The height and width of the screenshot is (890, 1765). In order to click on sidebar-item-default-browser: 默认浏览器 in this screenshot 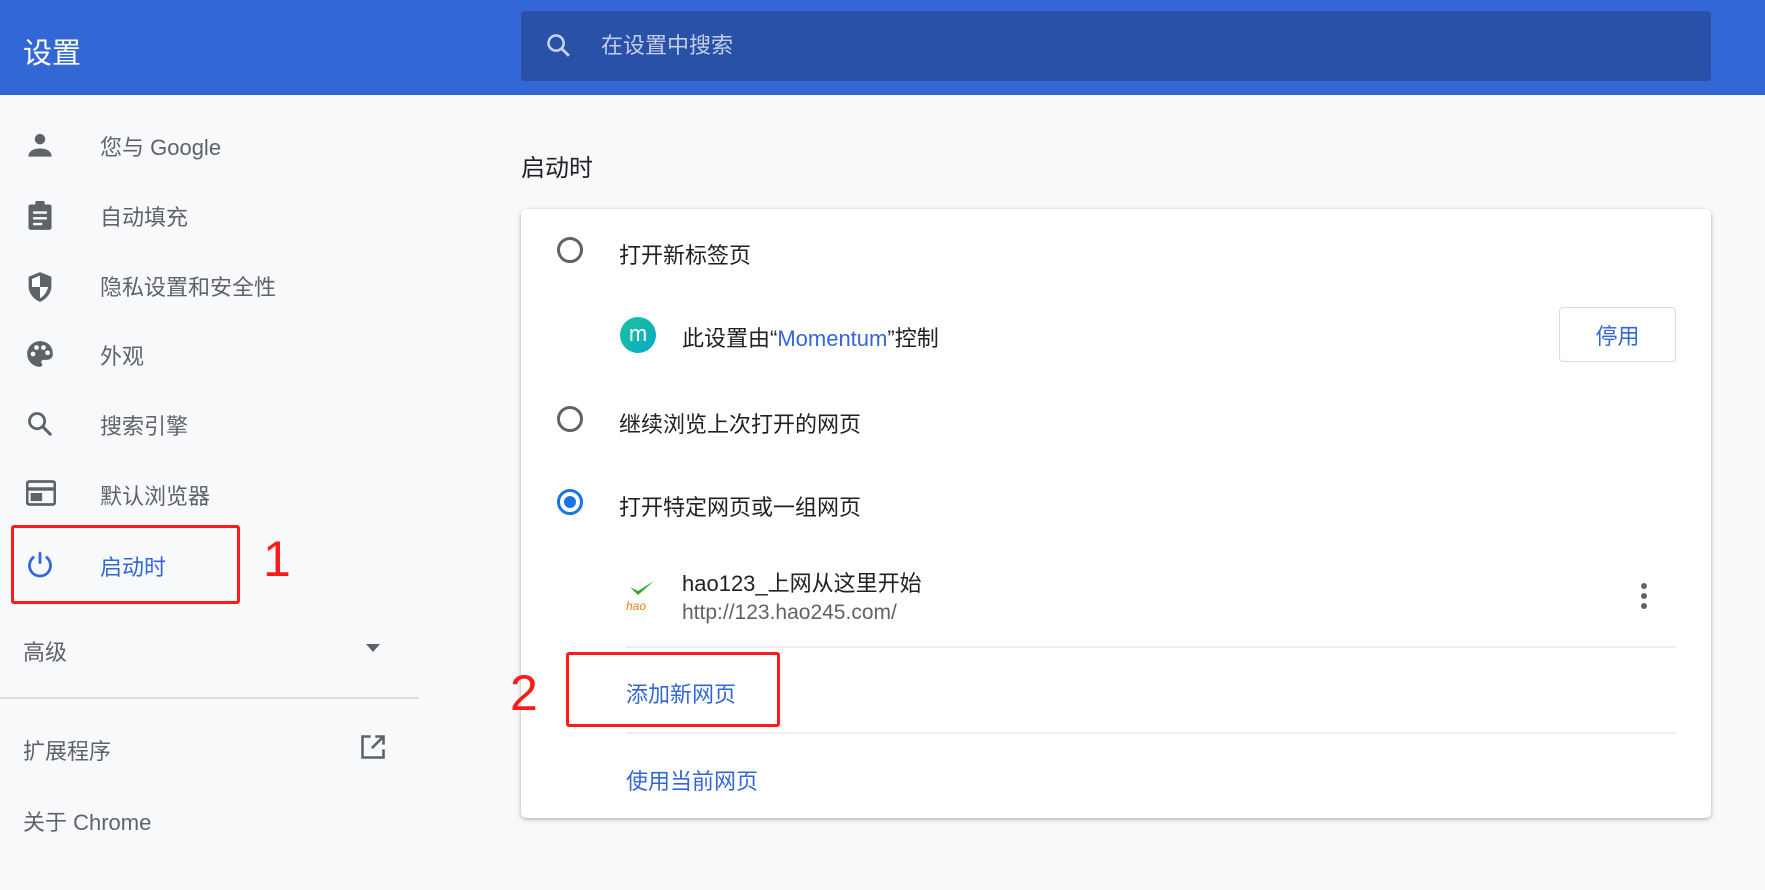, I will do `click(209, 493)`.